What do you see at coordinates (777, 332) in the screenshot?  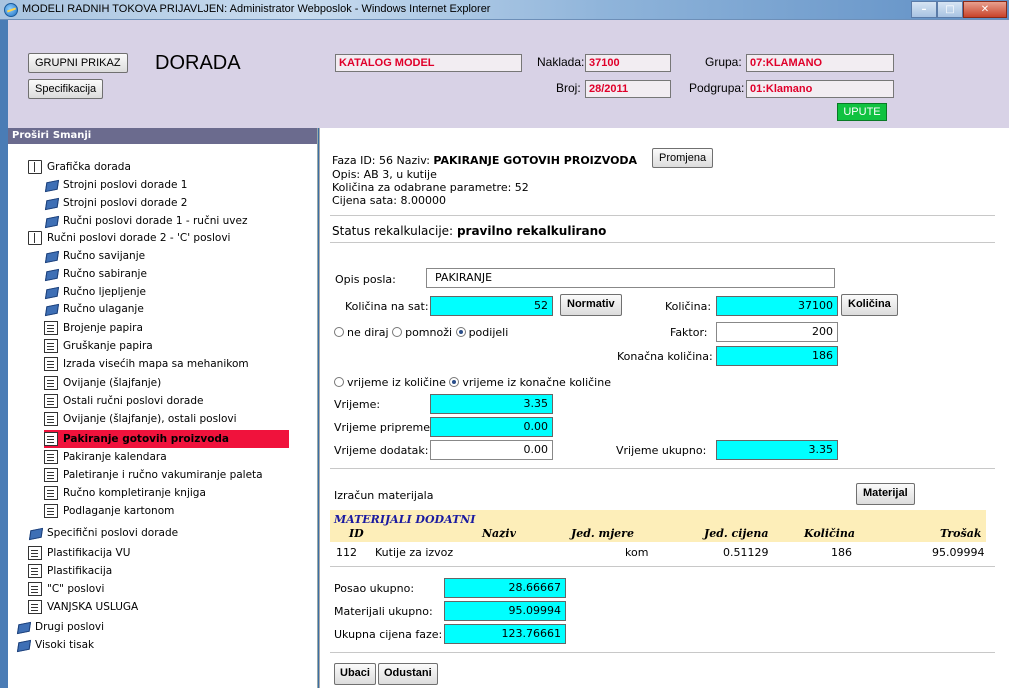 I see `faktor-field: 200` at bounding box center [777, 332].